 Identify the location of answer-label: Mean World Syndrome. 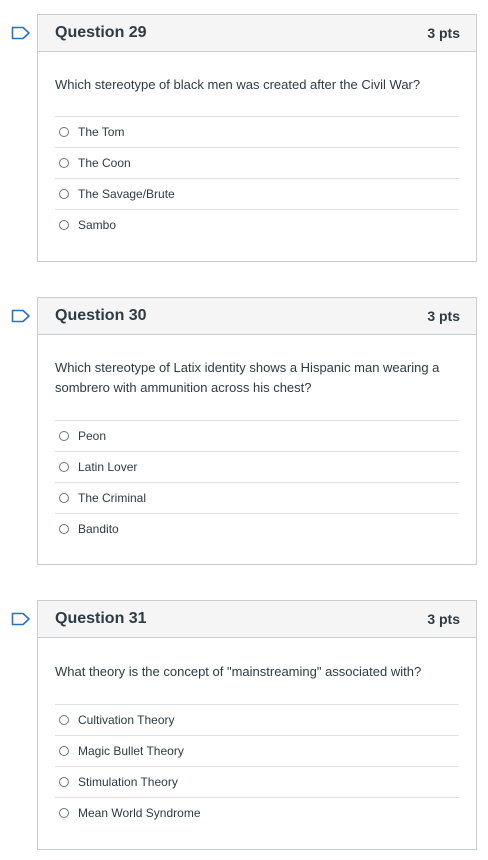
(139, 813).